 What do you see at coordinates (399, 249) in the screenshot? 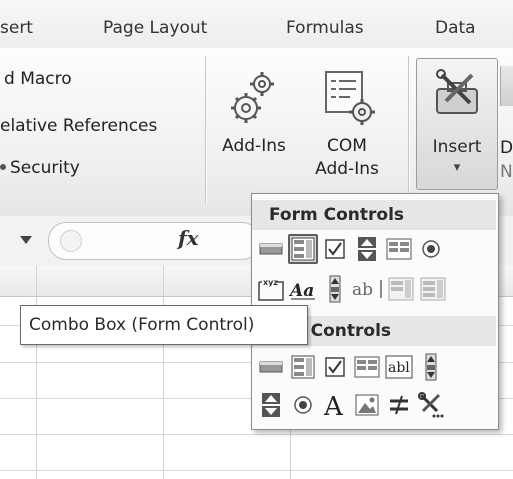
I see `list-box-form-control-icon` at bounding box center [399, 249].